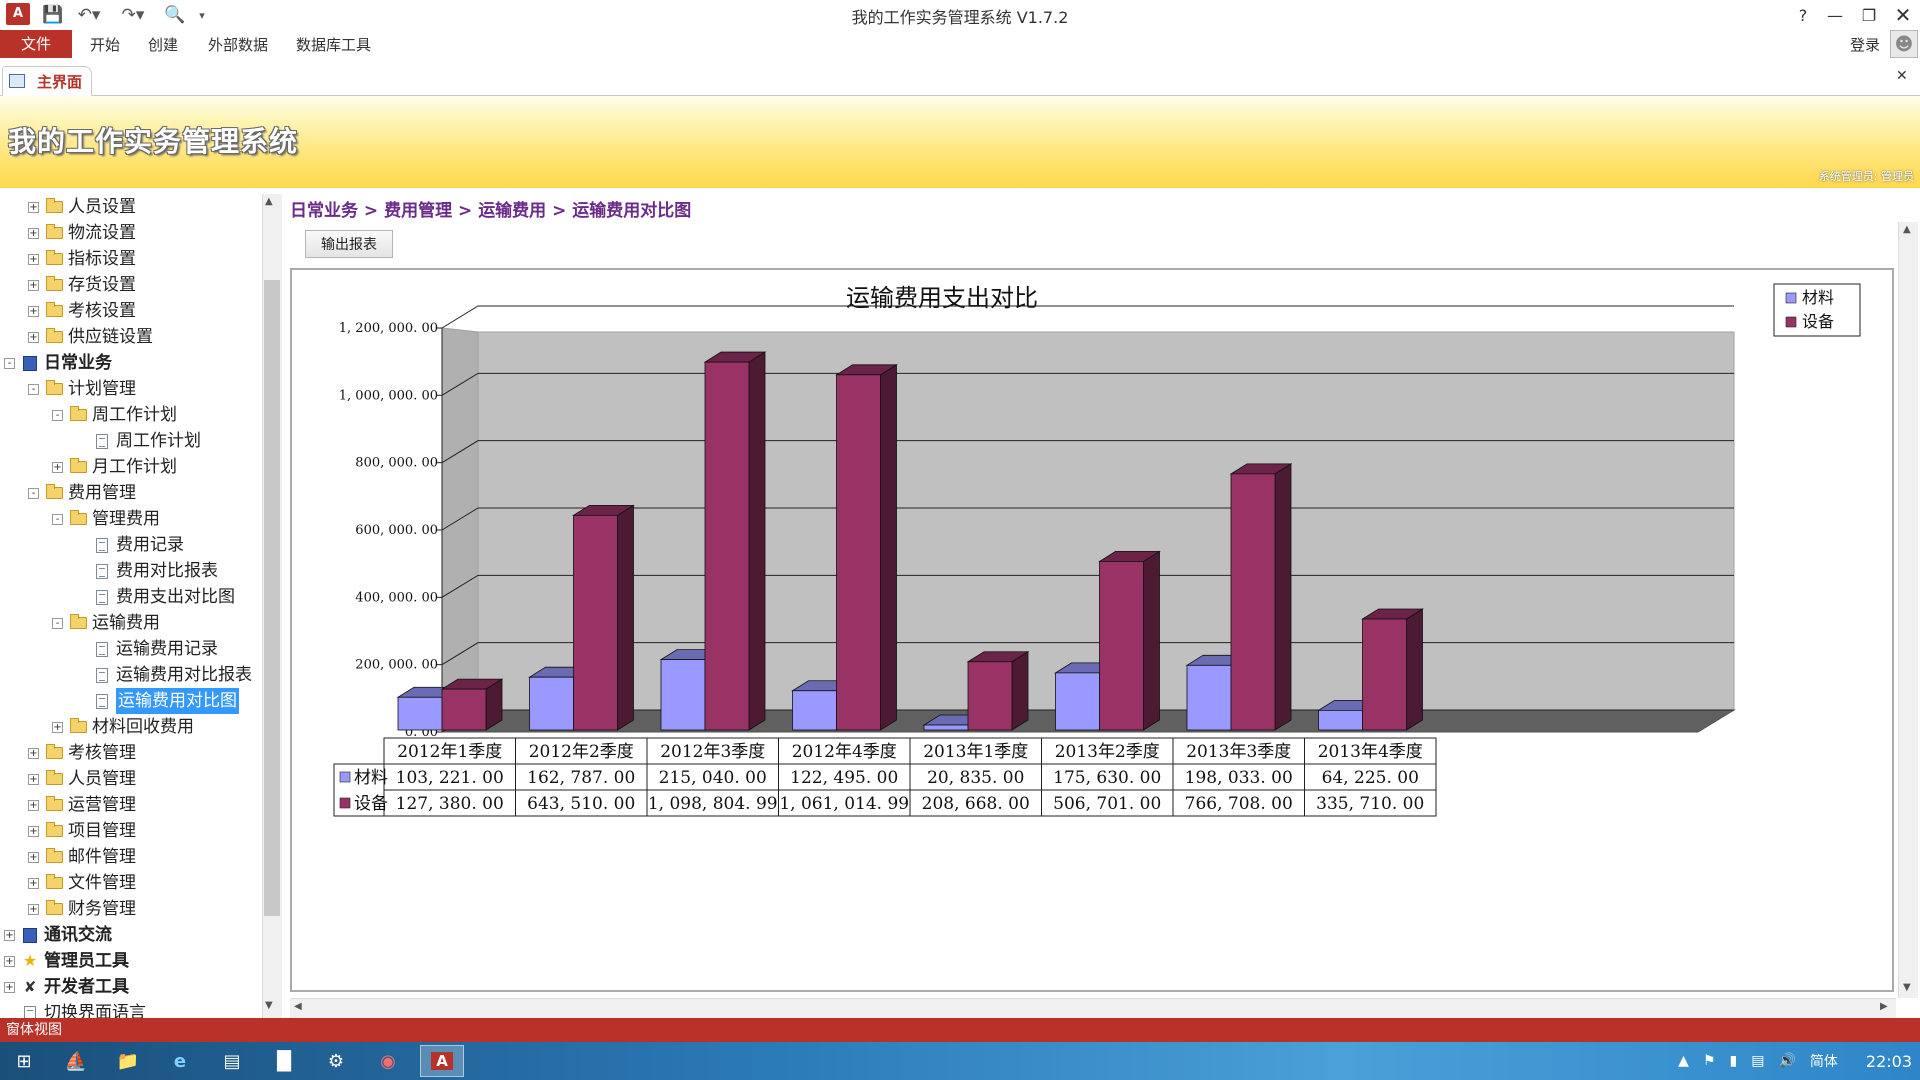 The height and width of the screenshot is (1080, 1920). What do you see at coordinates (76, 1061) in the screenshot?
I see `app-boat-icon: ⛵` at bounding box center [76, 1061].